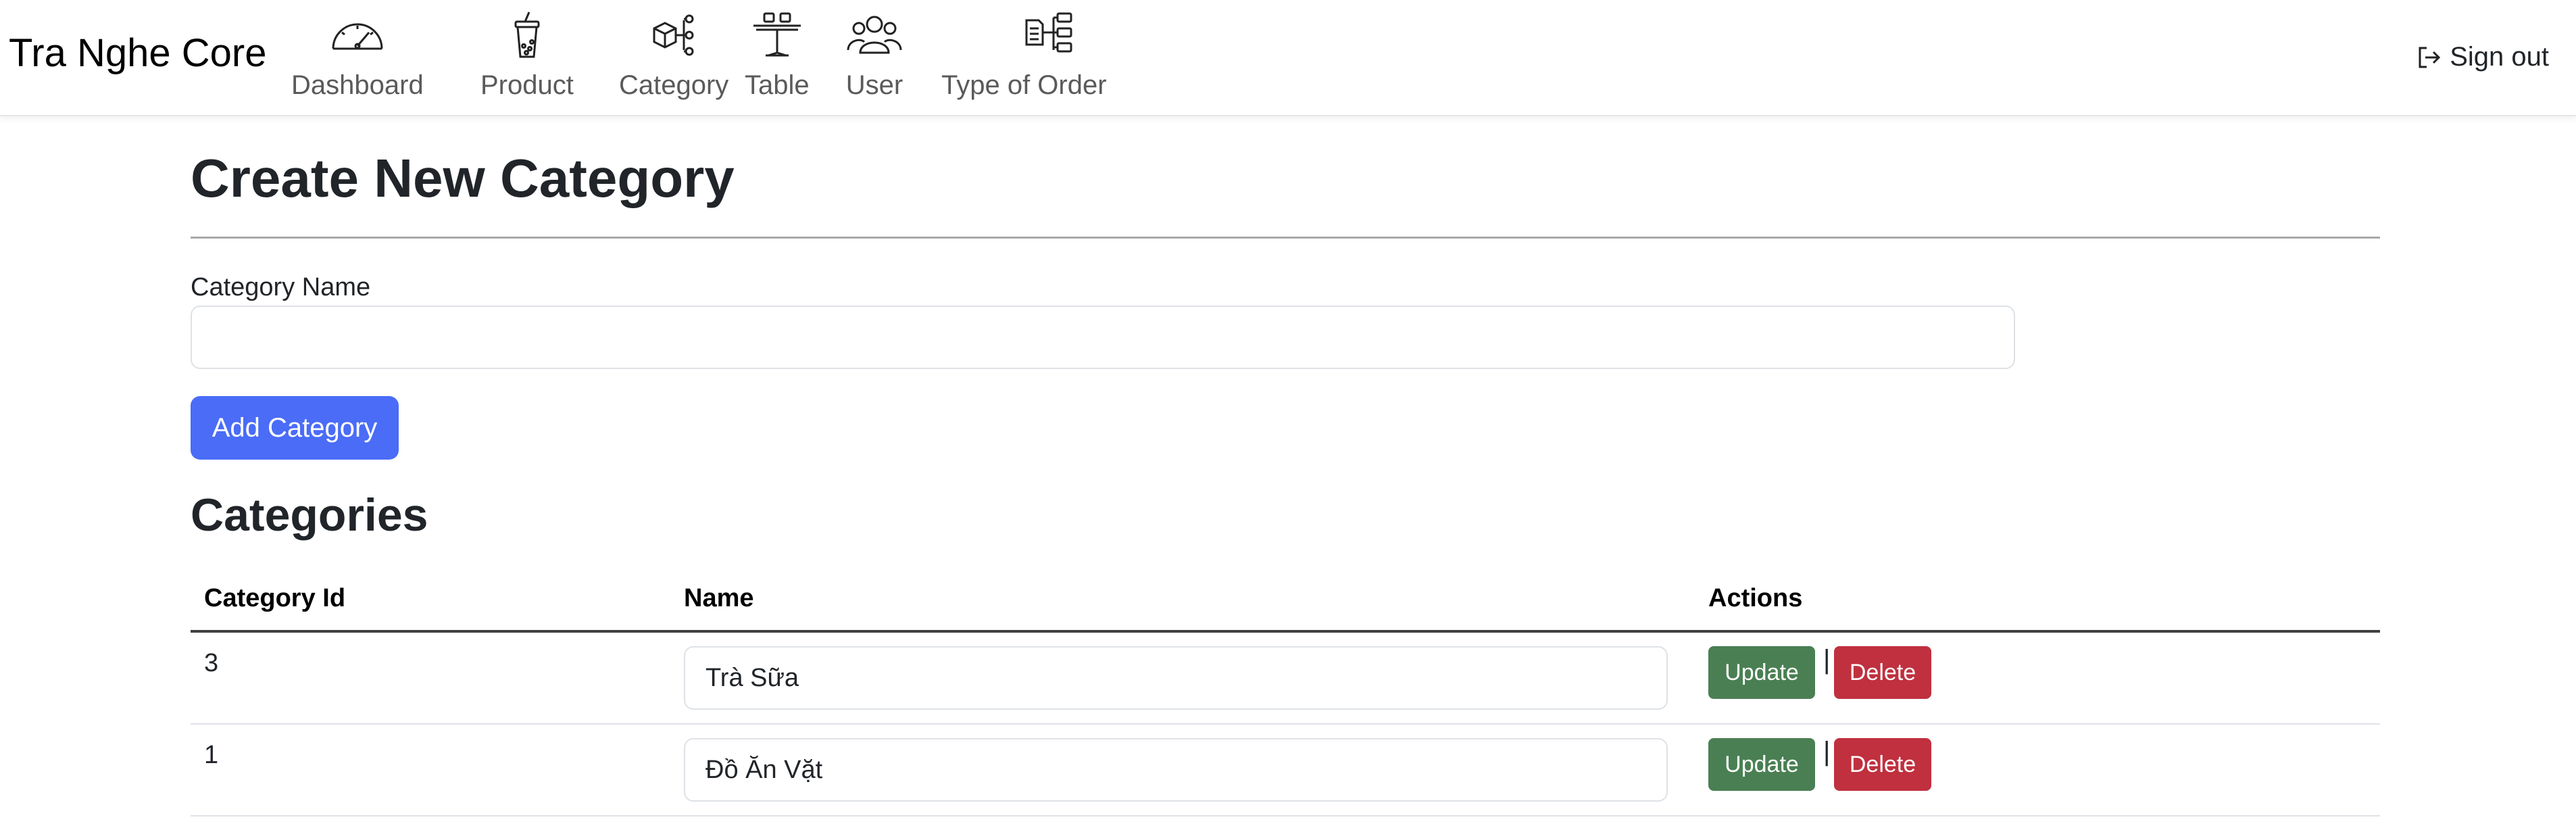 The height and width of the screenshot is (828, 2576). What do you see at coordinates (2500, 57) in the screenshot?
I see `sign-out-label: Sign out` at bounding box center [2500, 57].